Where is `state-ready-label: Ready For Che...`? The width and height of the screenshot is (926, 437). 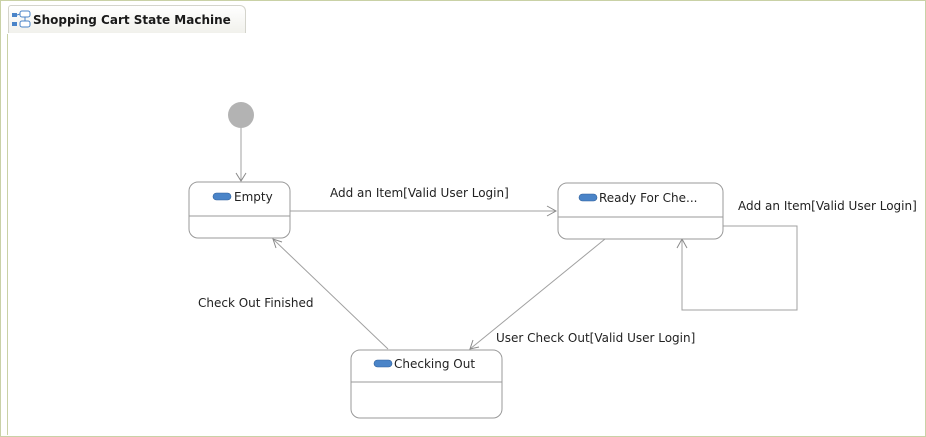
state-ready-label: Ready For Che... is located at coordinates (648, 198).